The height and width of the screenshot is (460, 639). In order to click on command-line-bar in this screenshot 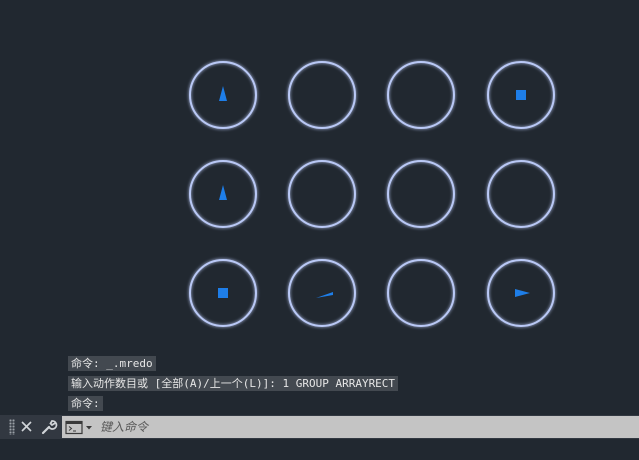, I will do `click(319, 427)`.